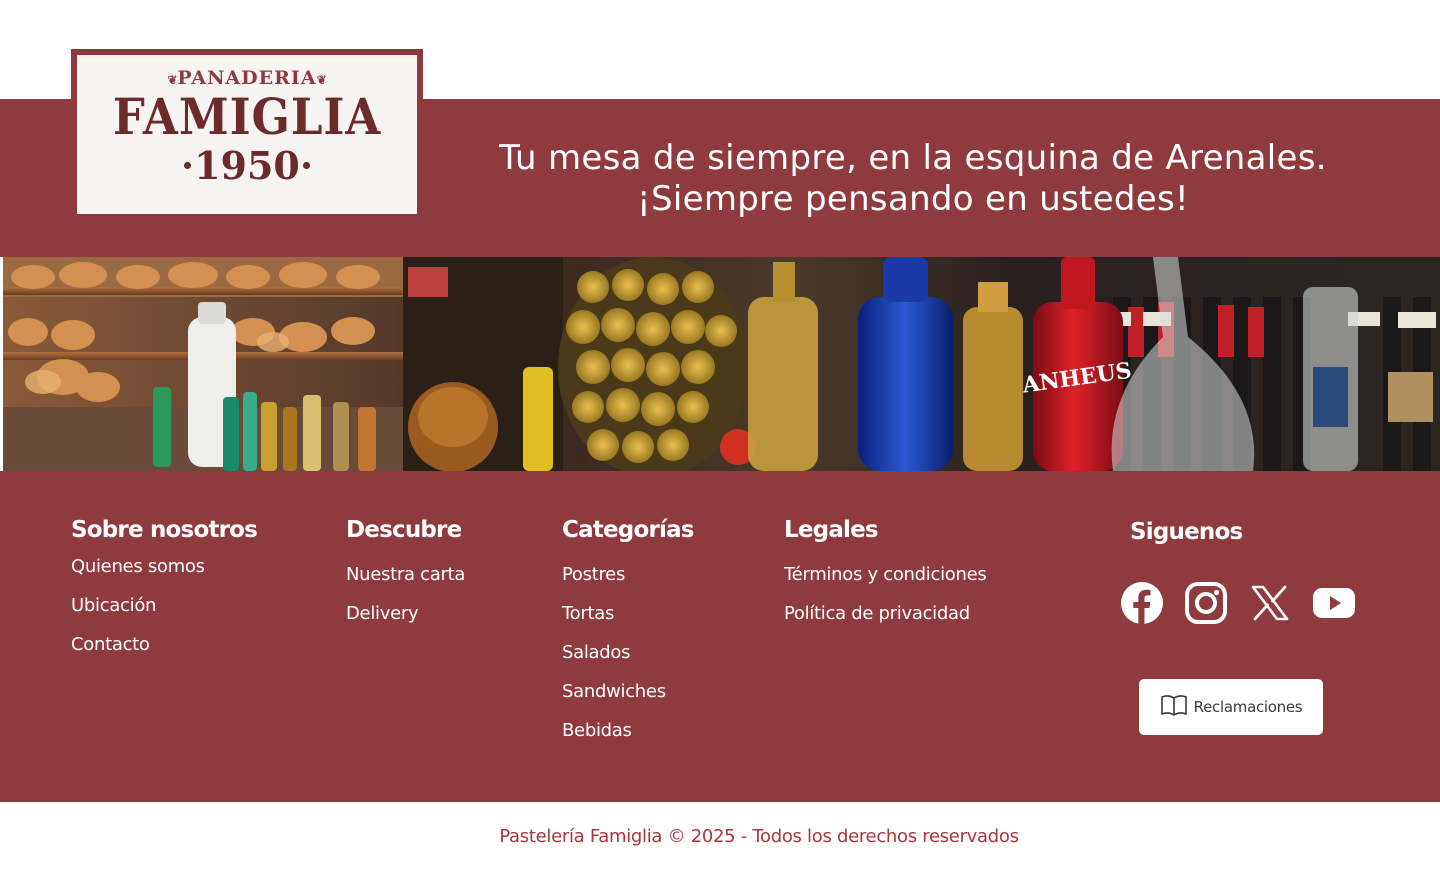 This screenshot has width=1440, height=877. What do you see at coordinates (164, 566) in the screenshot?
I see `link-quienes-somos: Quienes somos` at bounding box center [164, 566].